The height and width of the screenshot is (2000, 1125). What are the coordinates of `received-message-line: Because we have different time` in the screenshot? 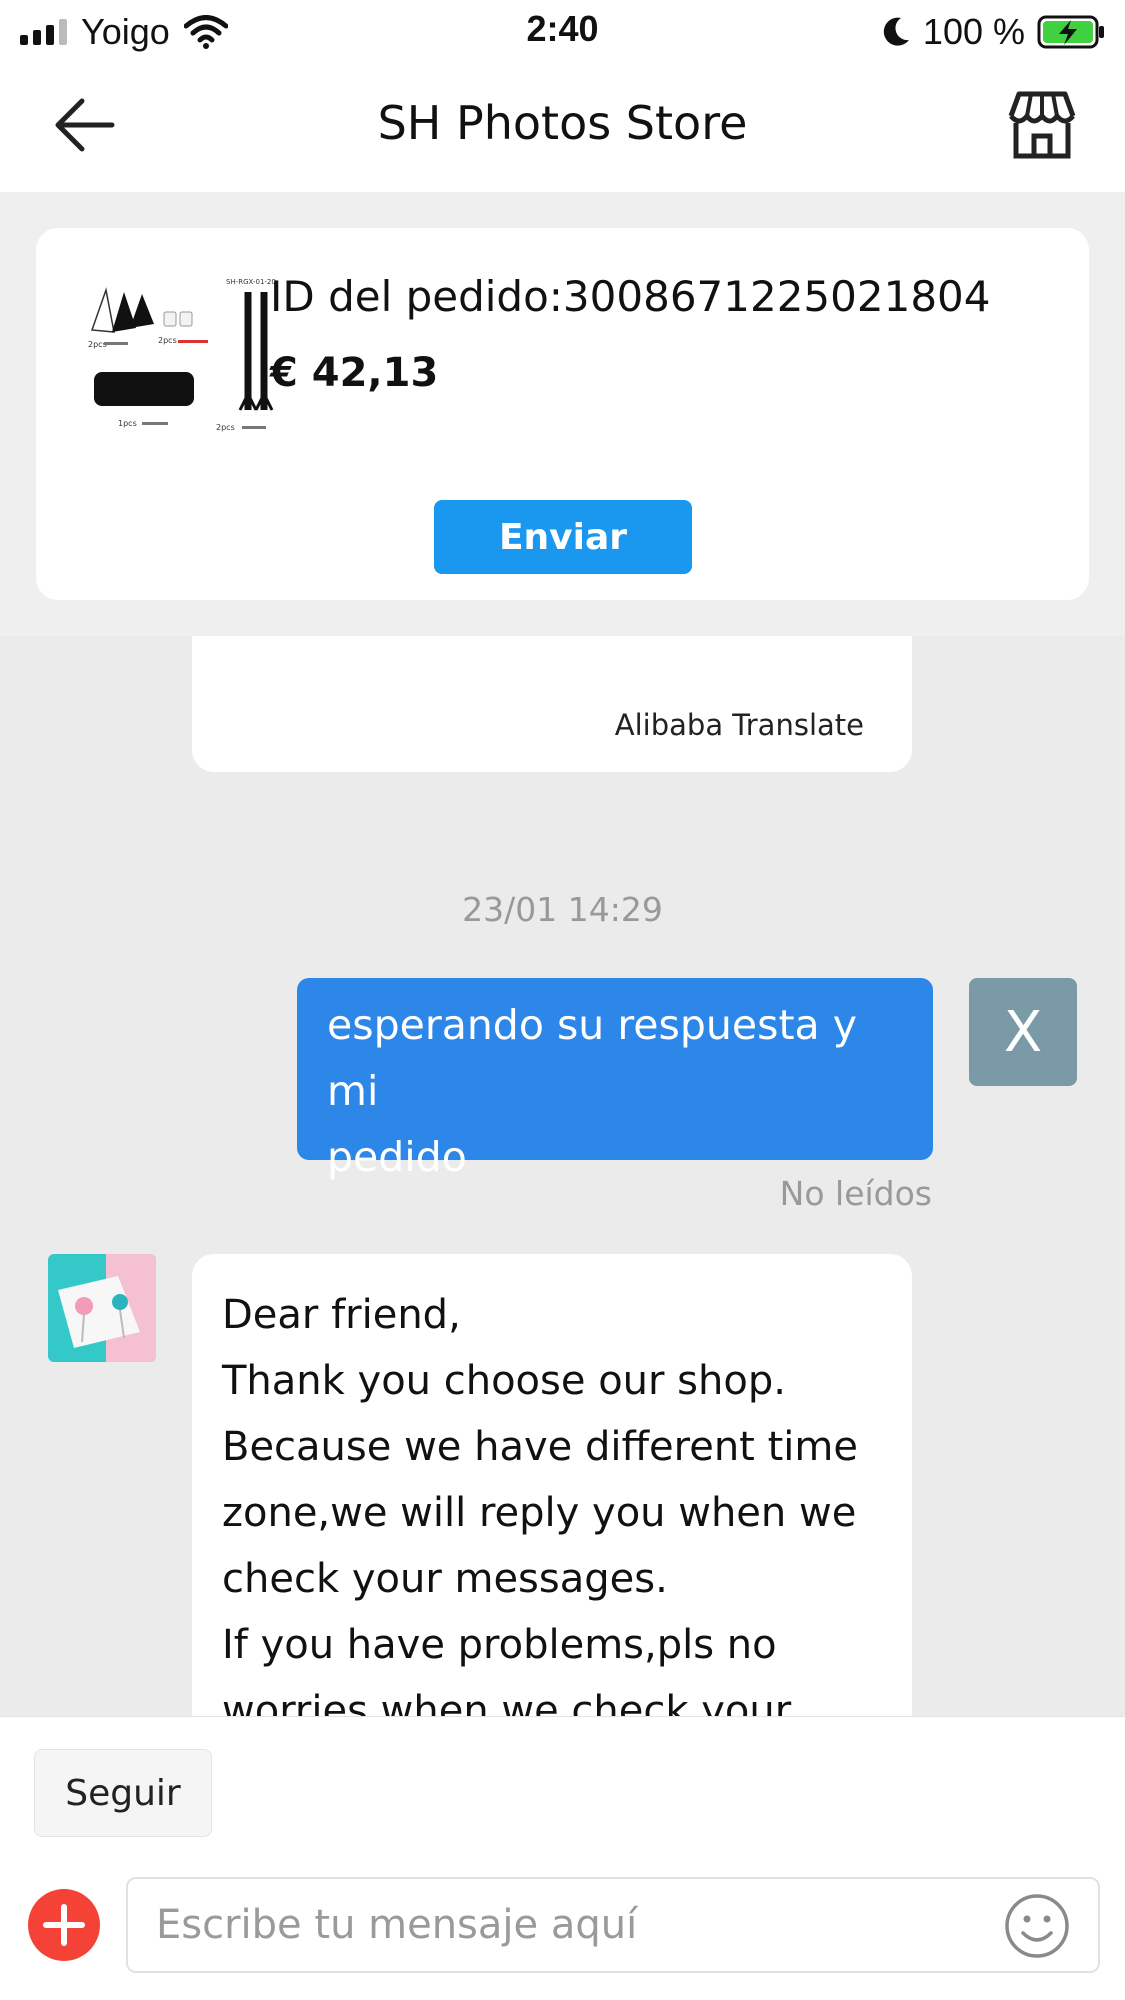 It's located at (540, 1447).